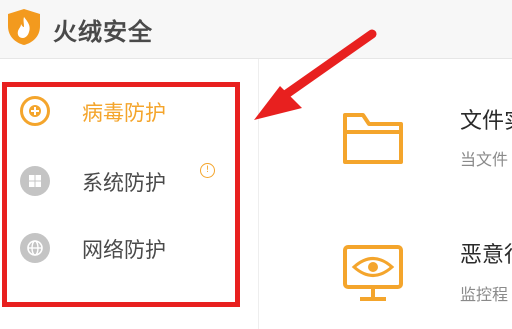 This screenshot has width=512, height=329. I want to click on feature-title: 文件实, so click(486, 121).